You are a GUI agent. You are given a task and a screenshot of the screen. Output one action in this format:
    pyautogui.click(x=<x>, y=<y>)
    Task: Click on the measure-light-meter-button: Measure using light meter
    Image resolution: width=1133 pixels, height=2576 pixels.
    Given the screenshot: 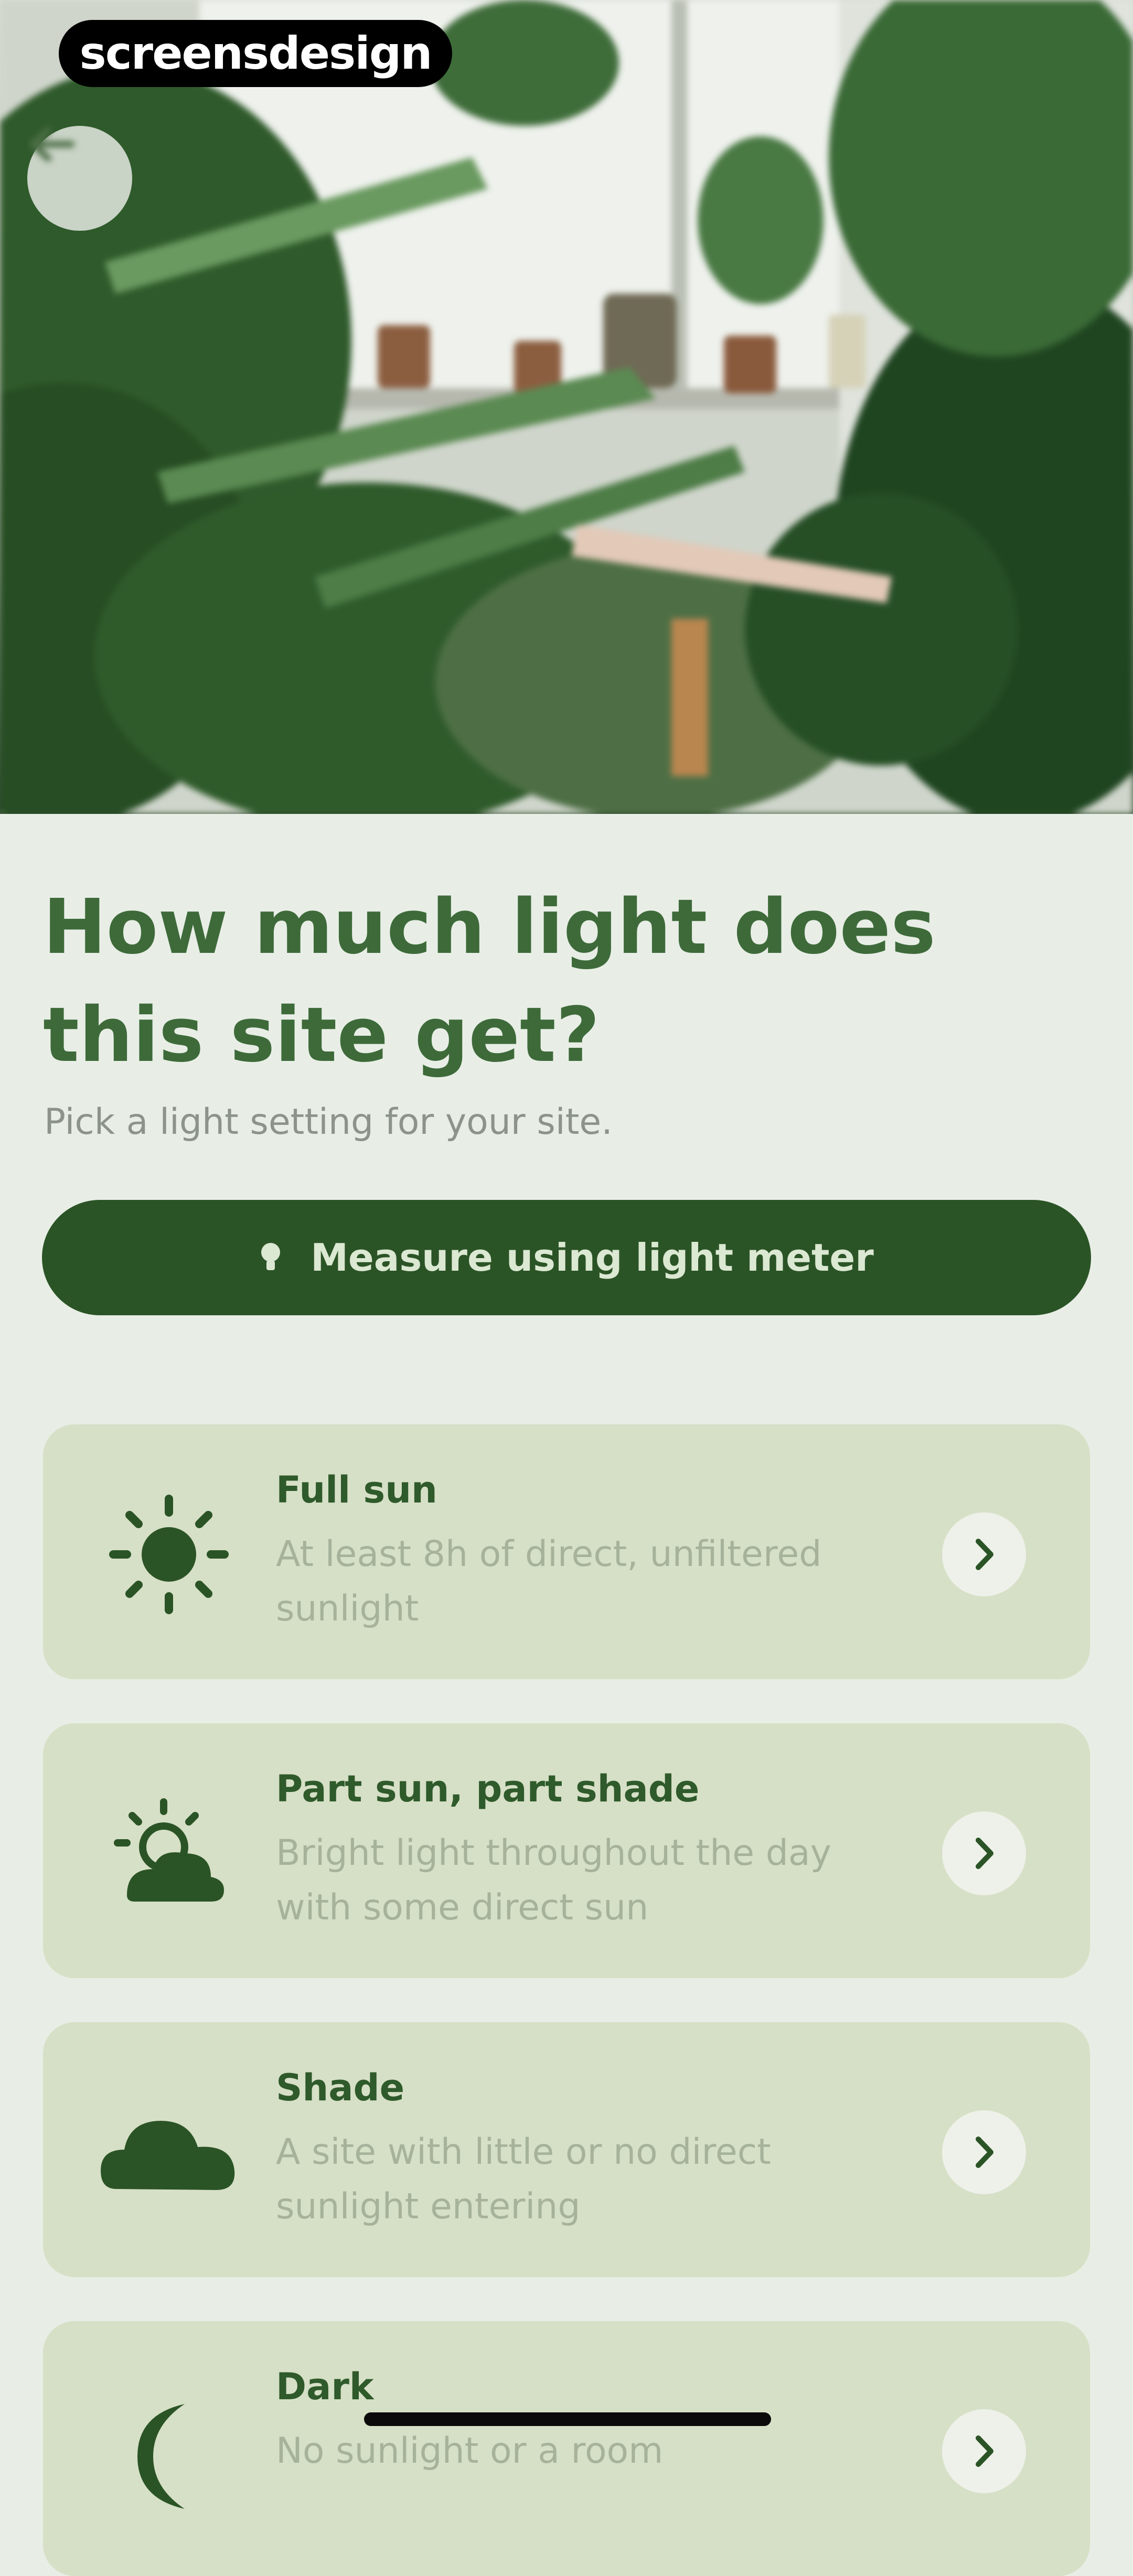 What is the action you would take?
    pyautogui.click(x=566, y=1257)
    